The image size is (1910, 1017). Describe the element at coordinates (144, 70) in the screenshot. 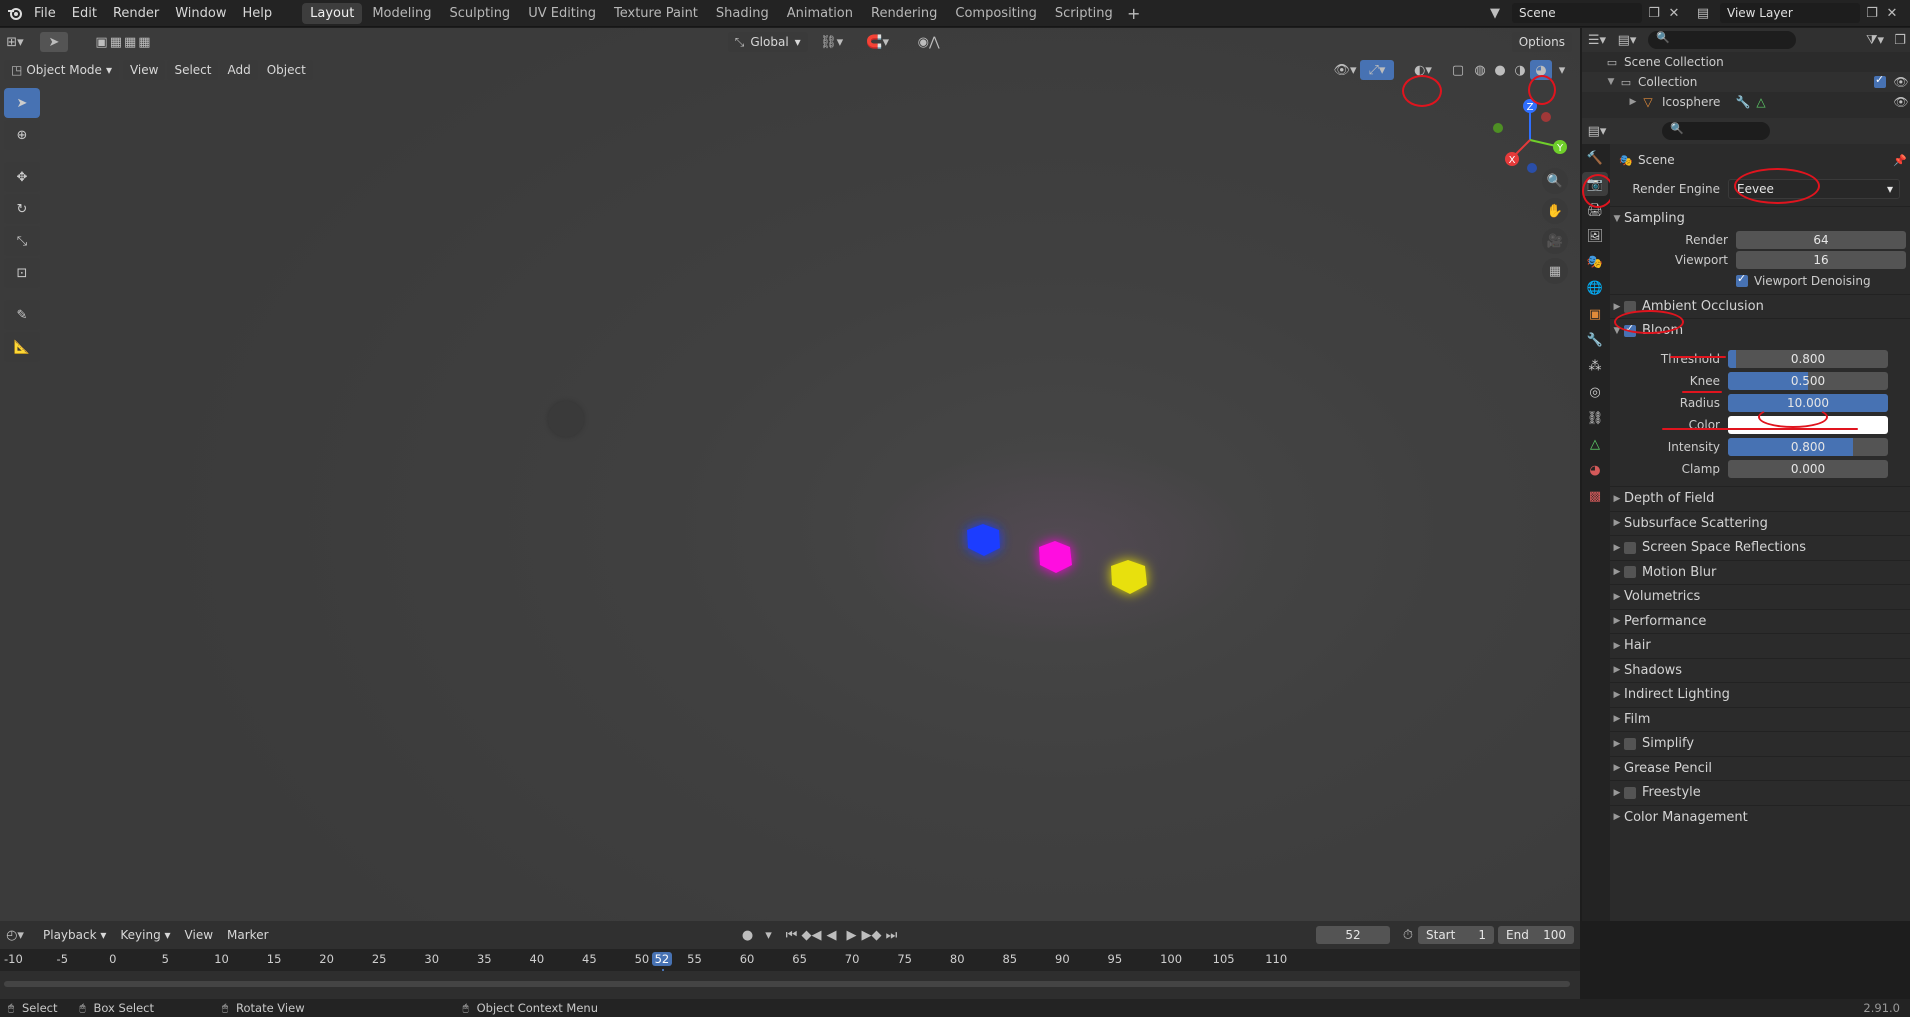

I see `viewport-menu-view: View` at that location.